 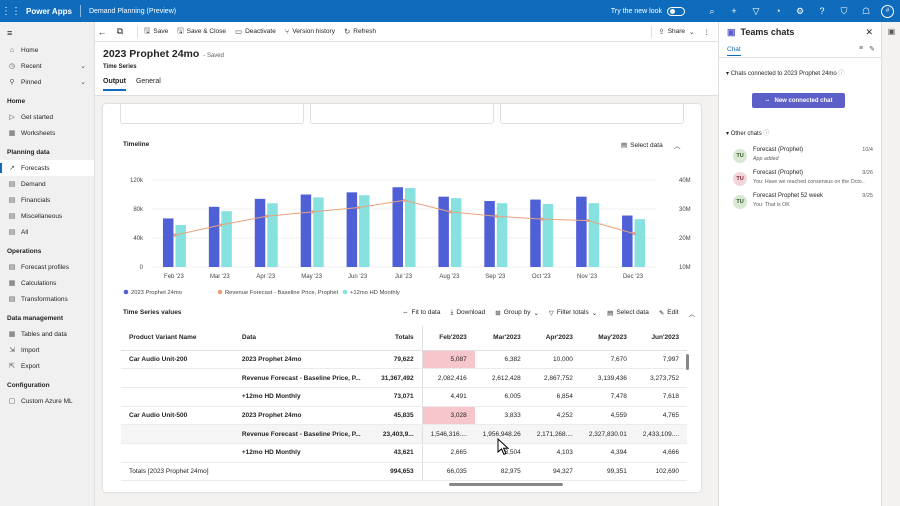 I want to click on collapse-timeline-icon: ︿, so click(x=677, y=145).